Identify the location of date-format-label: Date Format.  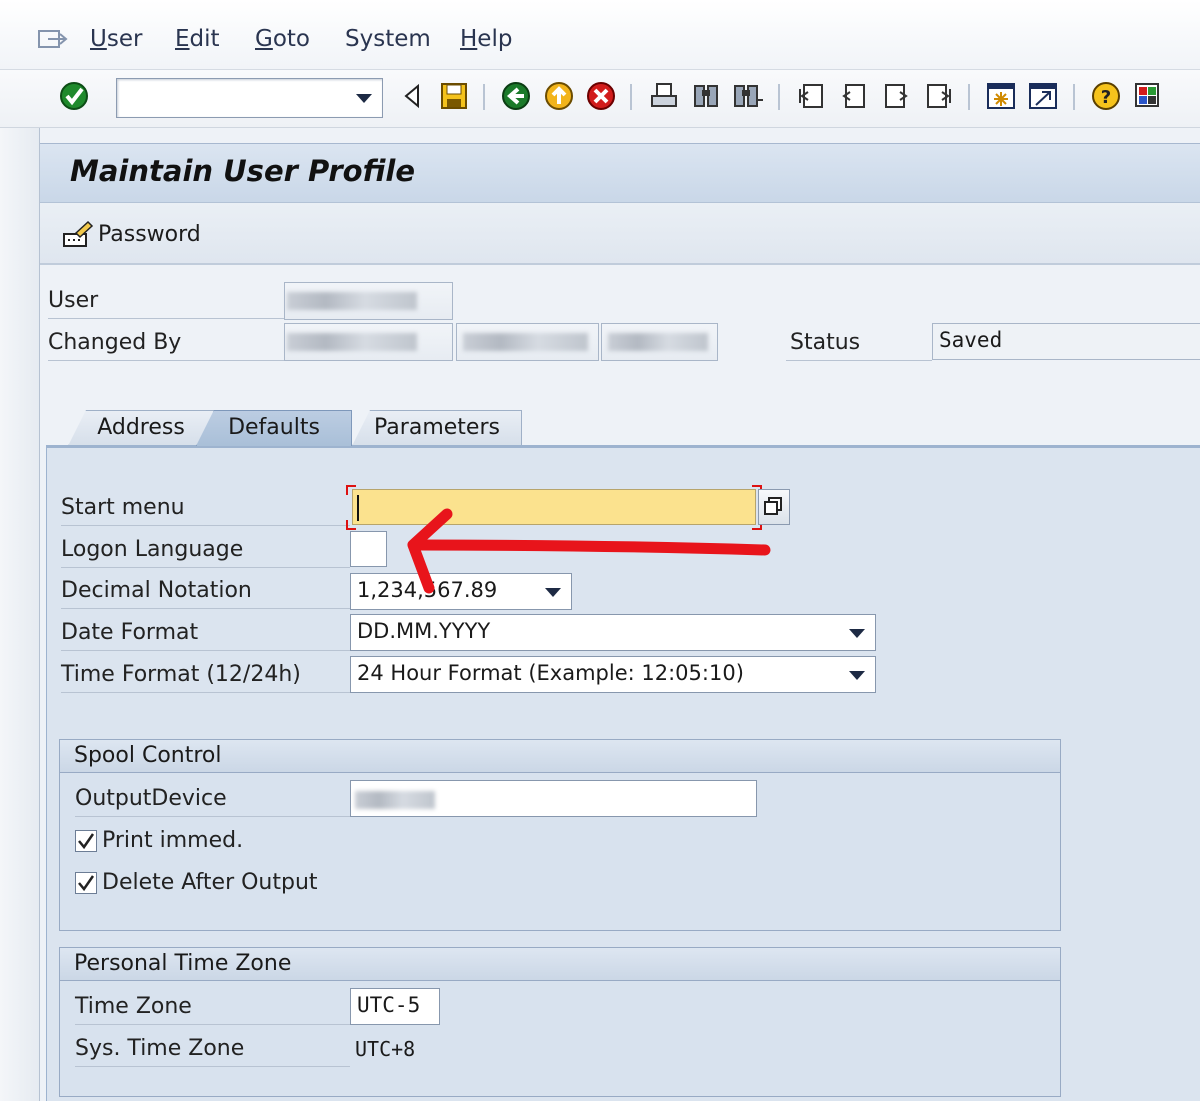
(205, 635).